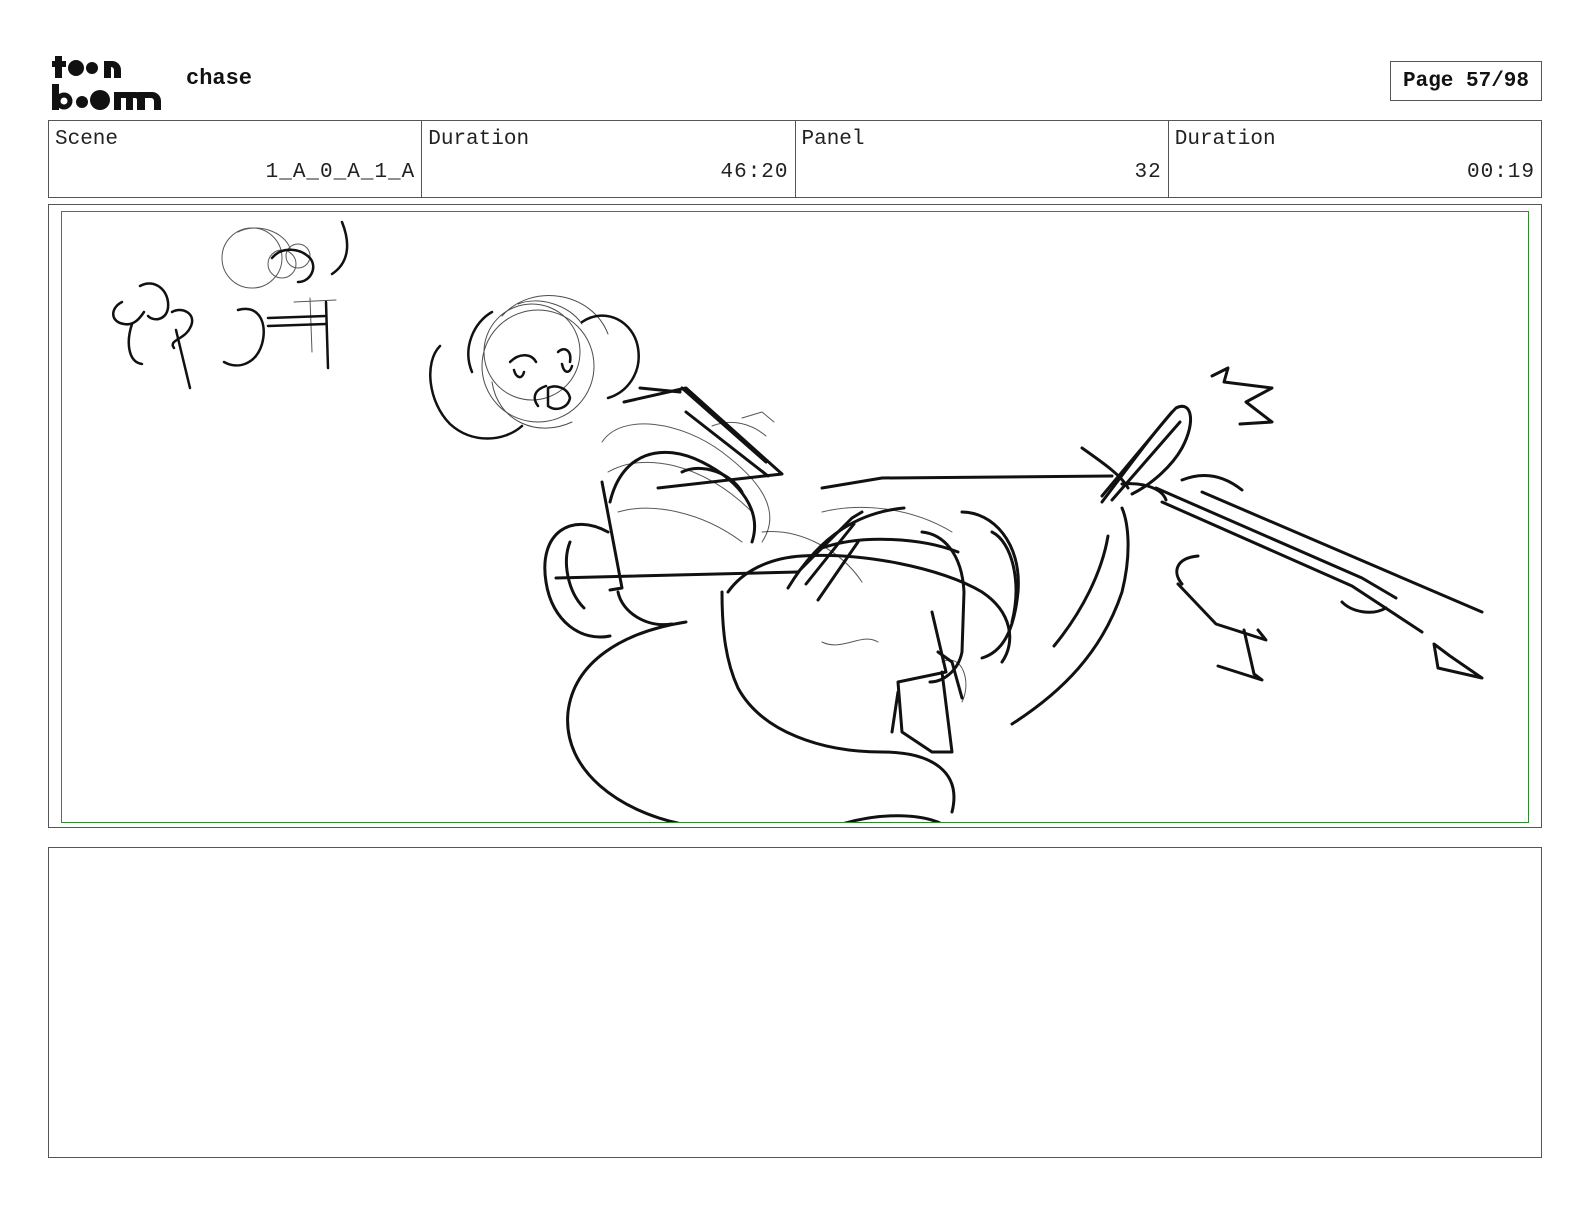 The width and height of the screenshot is (1584, 1224). Describe the element at coordinates (982, 159) in the screenshot. I see `panel-cell: Panel 32` at that location.